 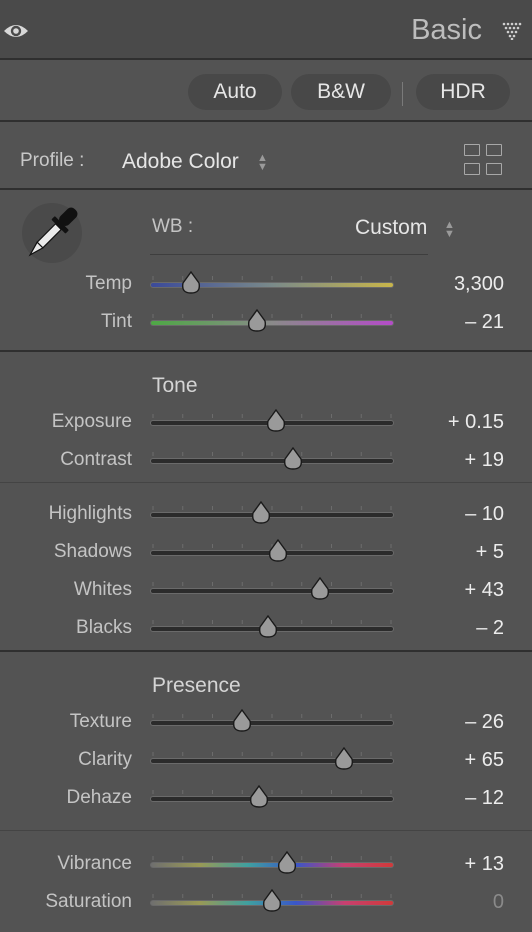 I want to click on temp-slider-thumb, so click(x=191, y=283).